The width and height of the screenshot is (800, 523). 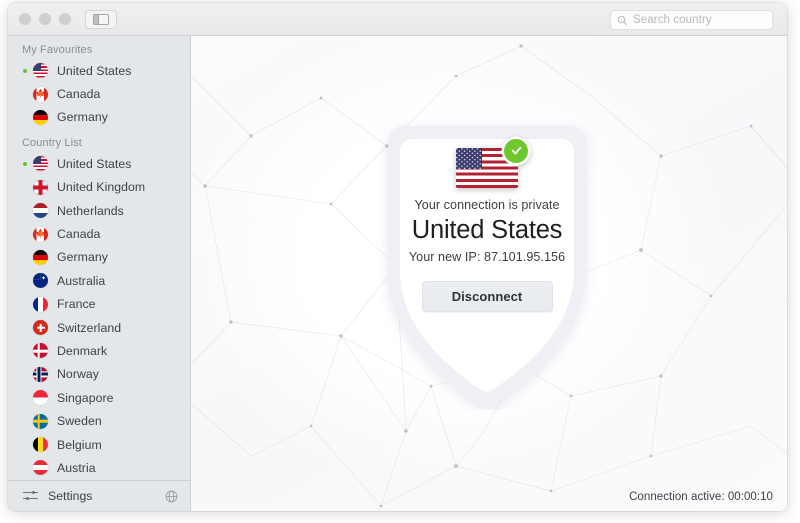 I want to click on sidebar-item-france: France, so click(x=99, y=304).